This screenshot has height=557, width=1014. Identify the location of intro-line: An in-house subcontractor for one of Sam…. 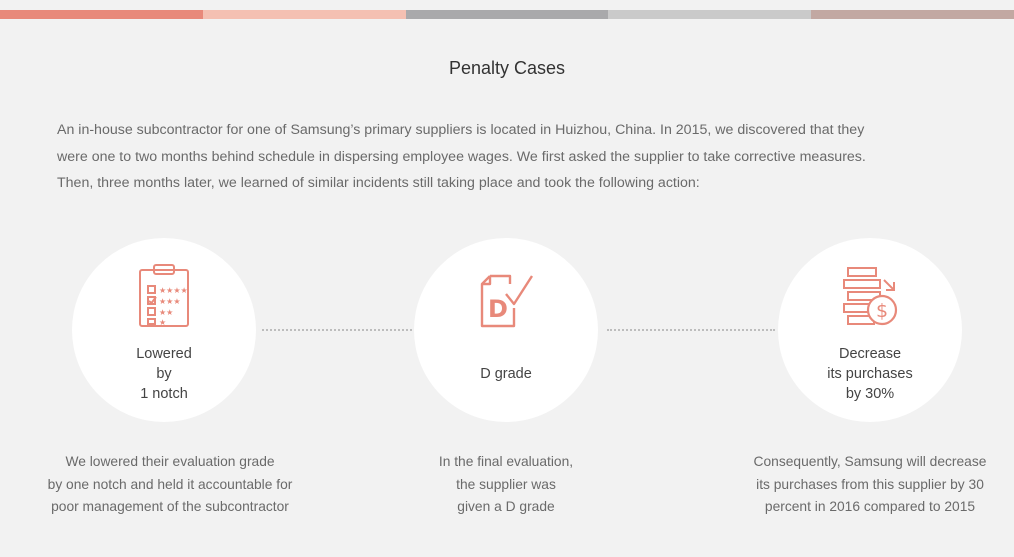
(461, 130).